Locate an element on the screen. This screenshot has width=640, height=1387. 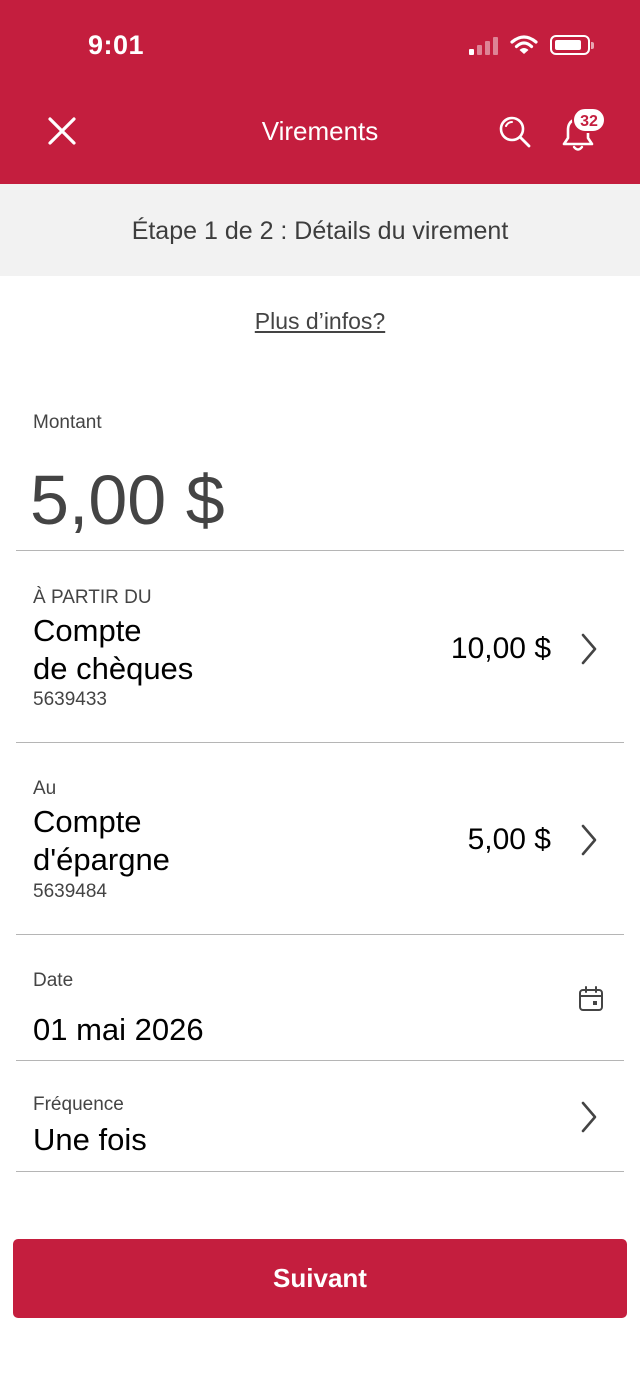
status-icons is located at coordinates (531, 45).